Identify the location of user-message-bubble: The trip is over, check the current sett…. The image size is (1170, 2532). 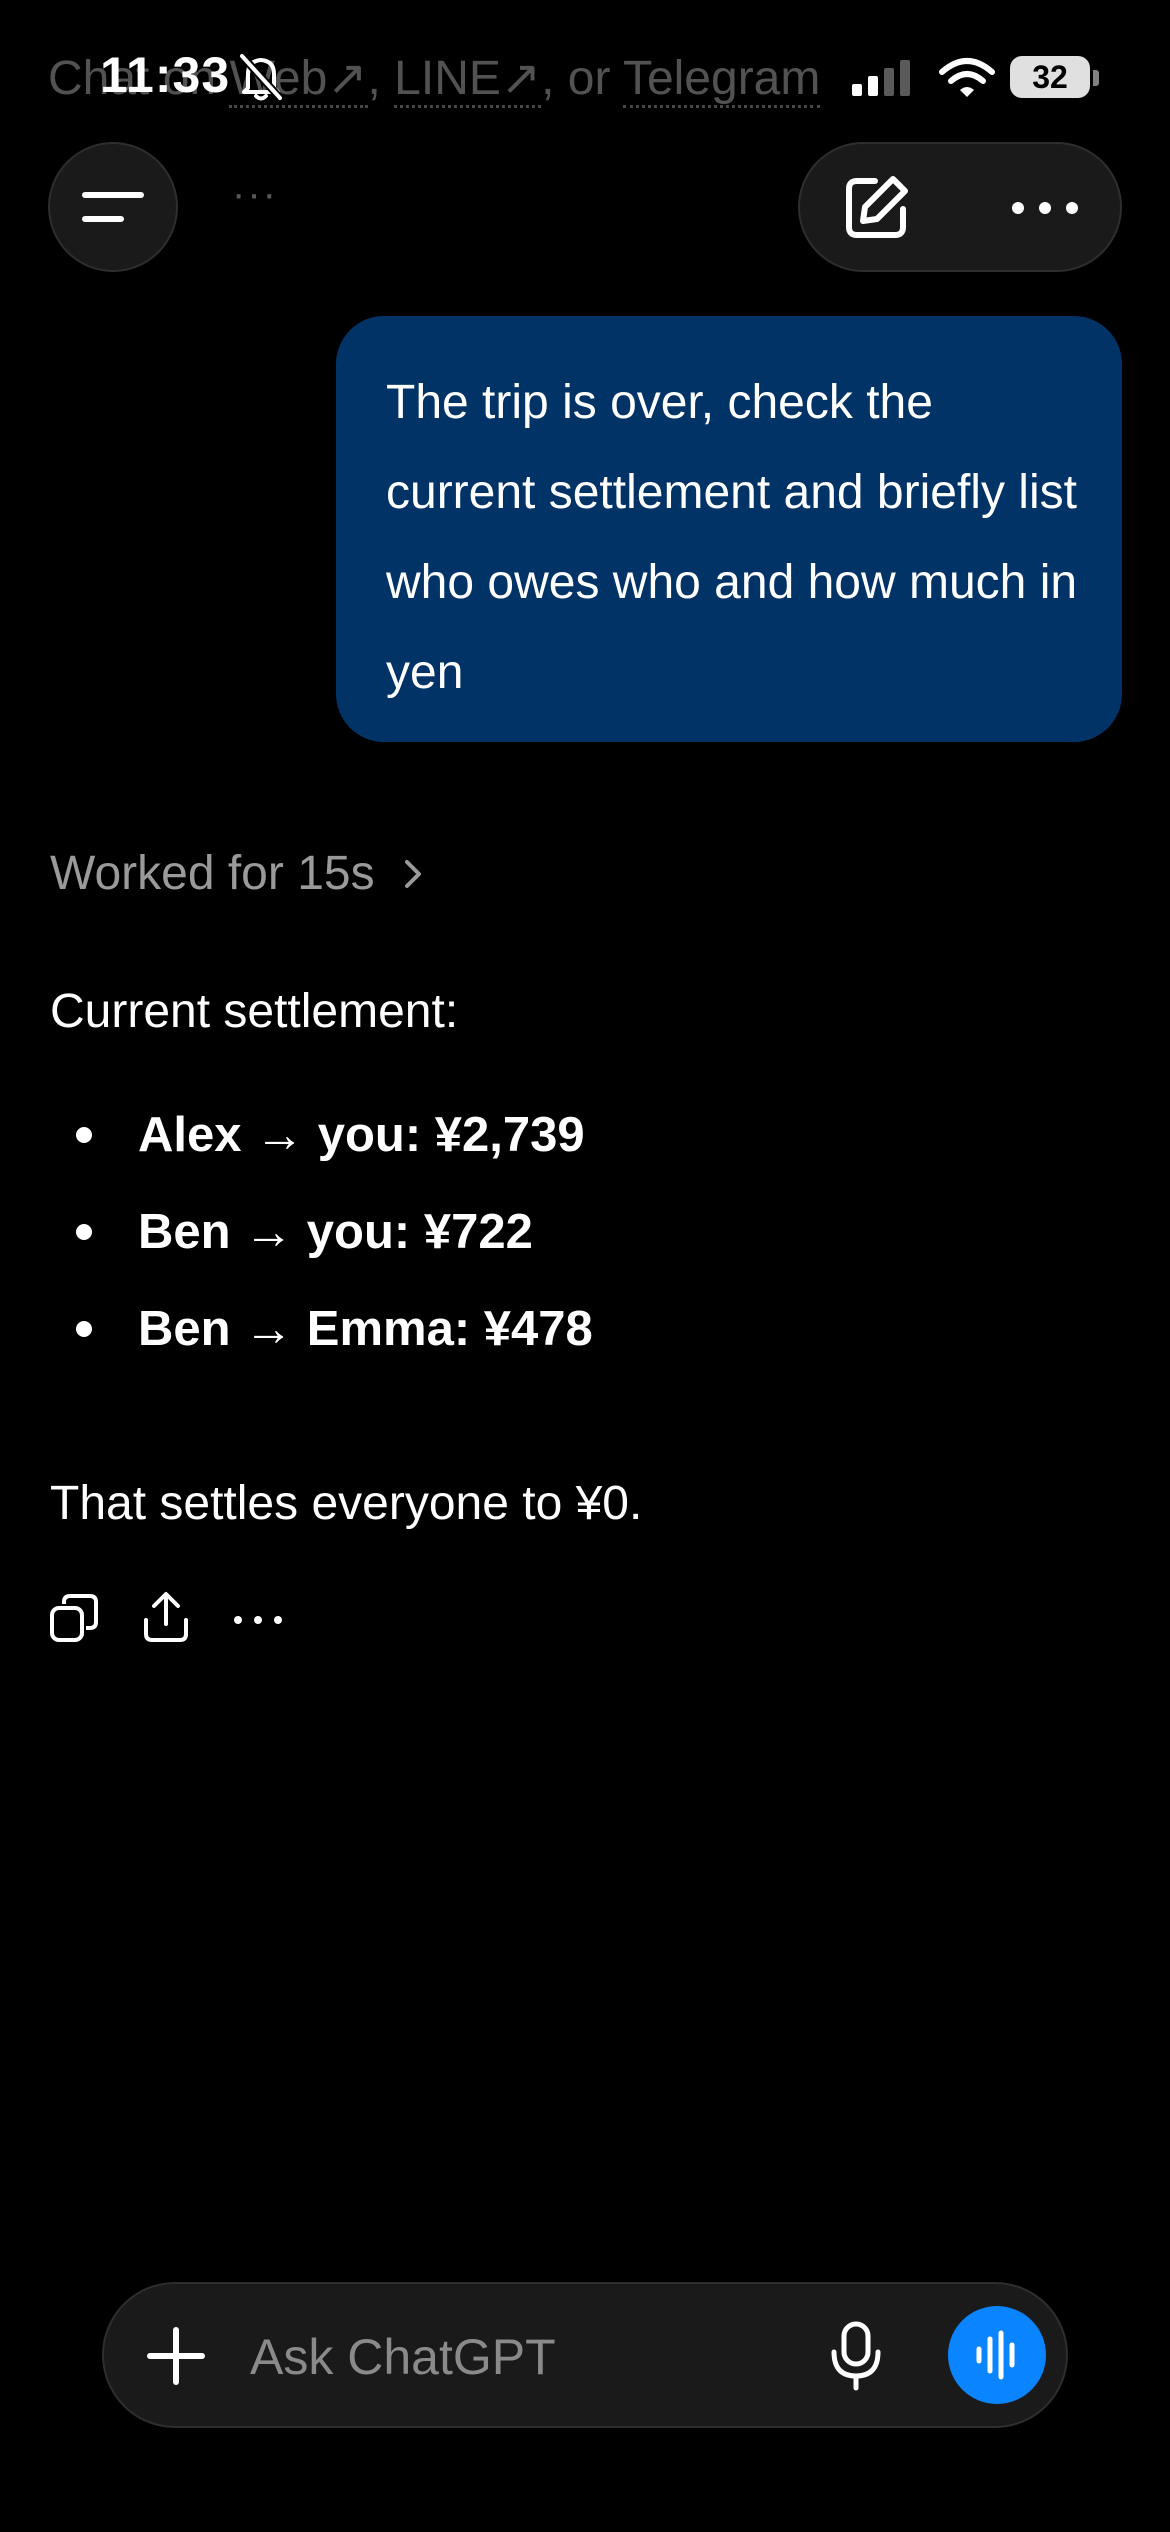
(729, 529).